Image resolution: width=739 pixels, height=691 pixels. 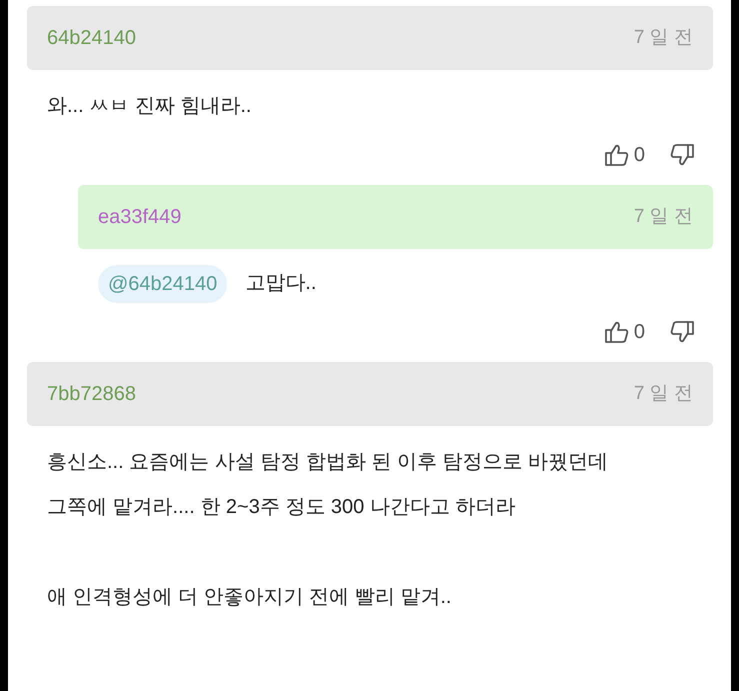 I want to click on username: 7bb72868, so click(x=91, y=394).